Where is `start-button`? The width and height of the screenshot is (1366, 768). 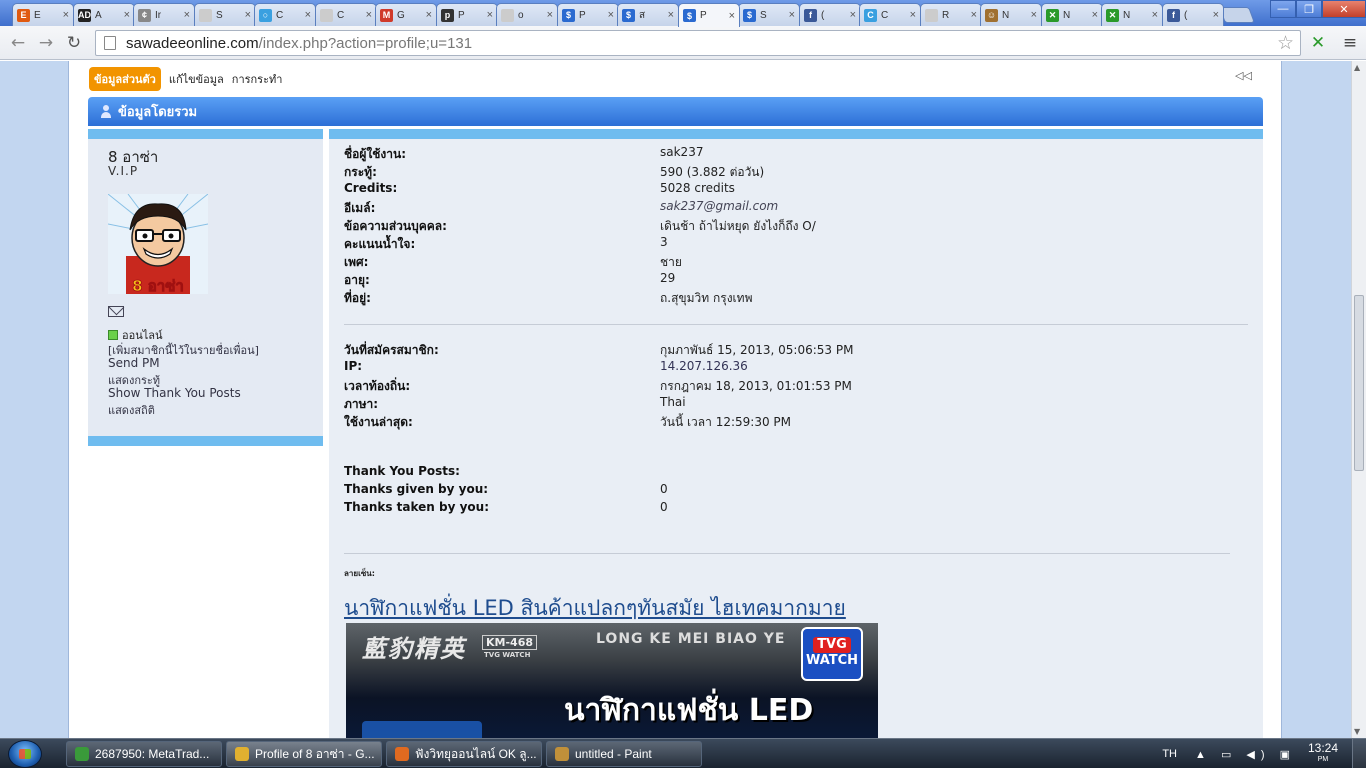 start-button is located at coordinates (25, 754).